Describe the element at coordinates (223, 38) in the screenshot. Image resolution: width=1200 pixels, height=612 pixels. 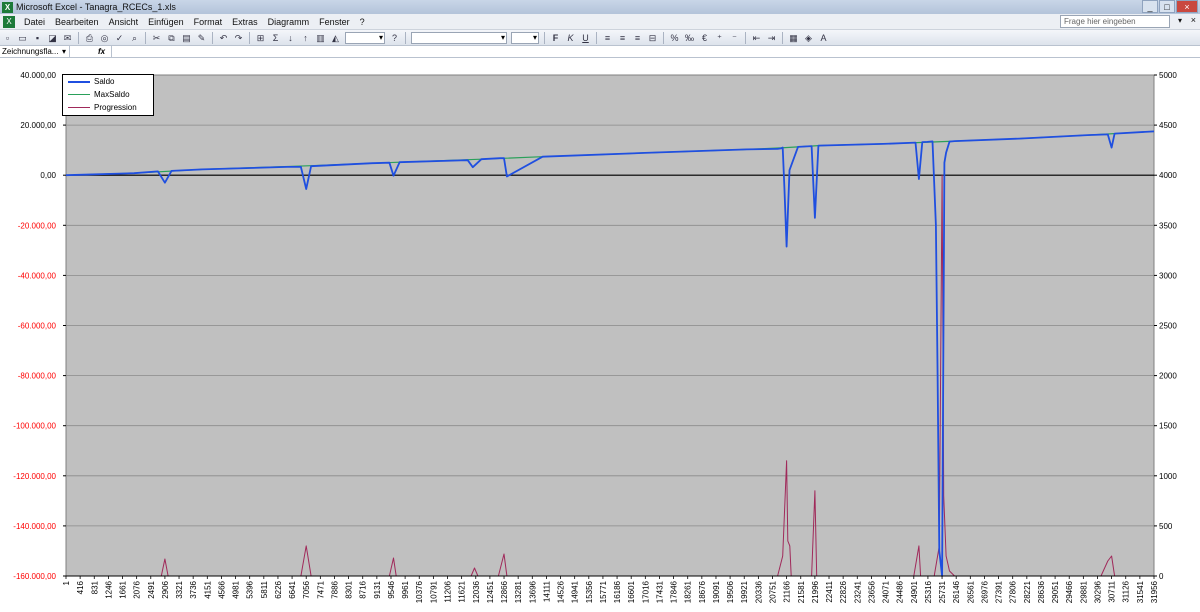
I see `undo-icon: ↶` at that location.